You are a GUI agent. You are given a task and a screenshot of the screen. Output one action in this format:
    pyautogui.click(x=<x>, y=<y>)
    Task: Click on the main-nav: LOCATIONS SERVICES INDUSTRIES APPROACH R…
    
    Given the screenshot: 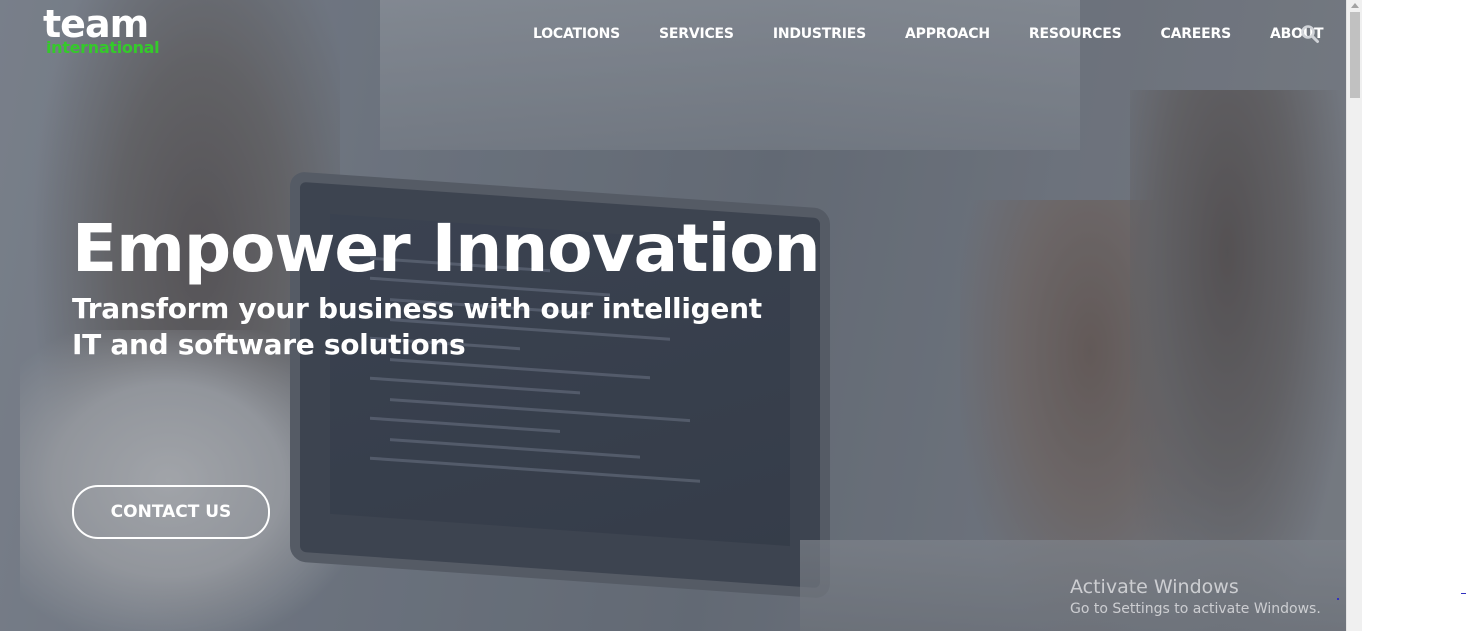 What is the action you would take?
    pyautogui.click(x=939, y=34)
    